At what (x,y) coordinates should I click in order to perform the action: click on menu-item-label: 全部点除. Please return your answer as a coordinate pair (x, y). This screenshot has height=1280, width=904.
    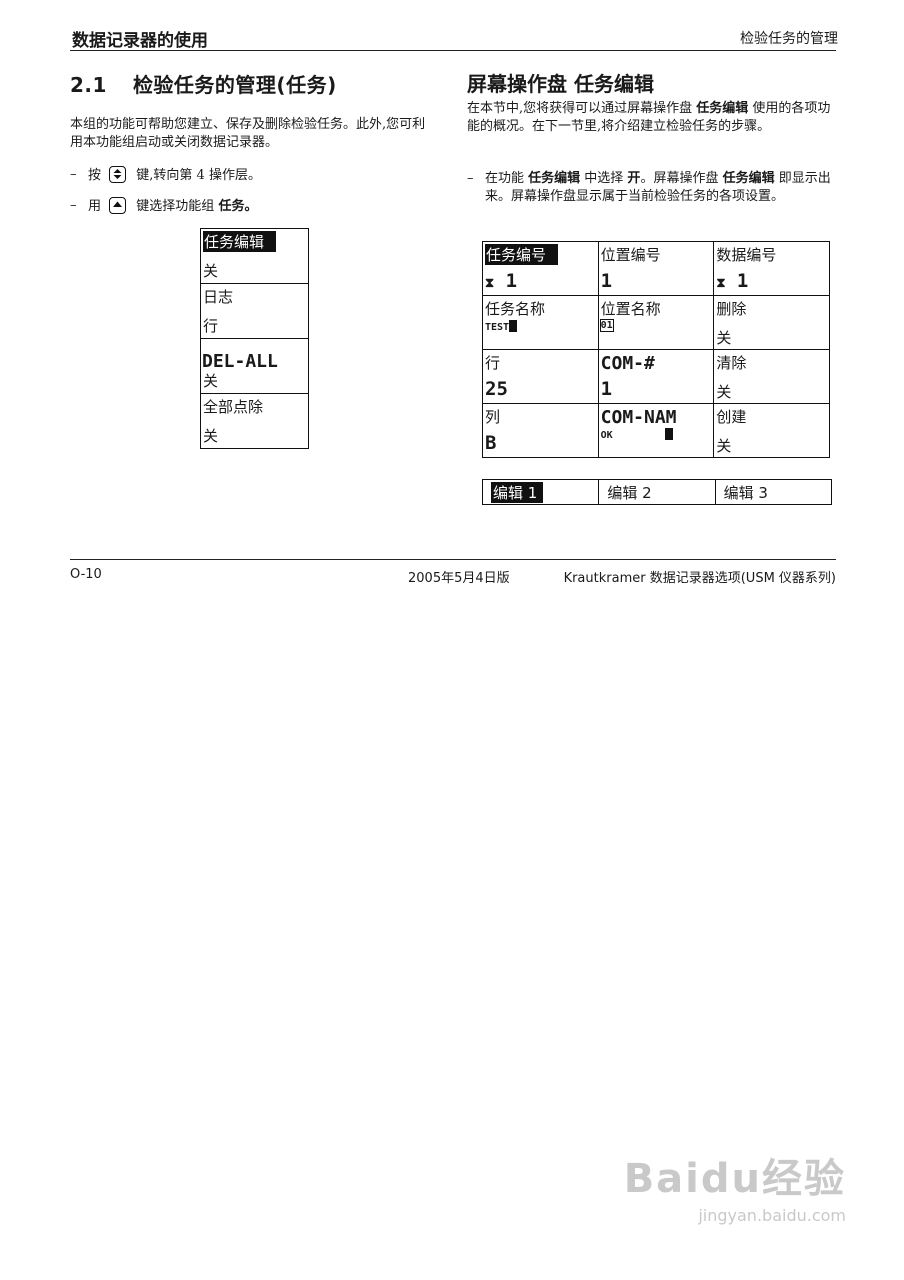
    Looking at the image, I should click on (233, 407).